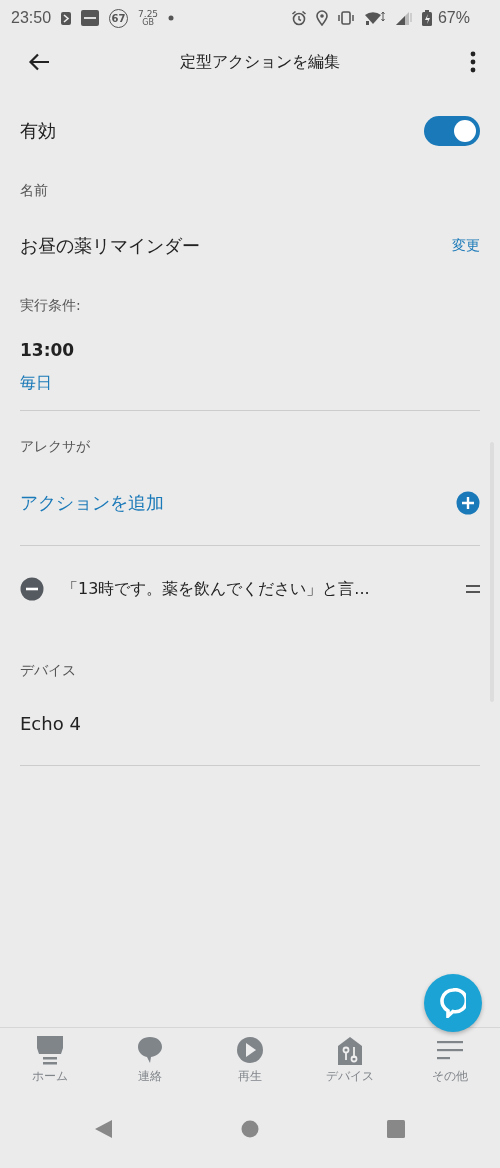 The width and height of the screenshot is (500, 1168). What do you see at coordinates (150, 1068) in the screenshot?
I see `nav-tab: 連絡` at bounding box center [150, 1068].